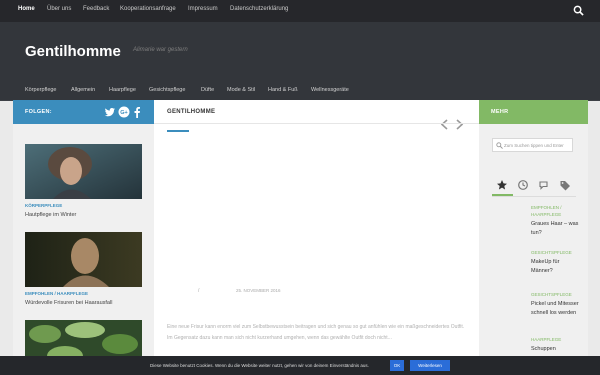 The width and height of the screenshot is (600, 375). Describe the element at coordinates (556, 211) in the screenshot. I see `item-category: EMPFOHLEN / HAARPFLEGE` at that location.